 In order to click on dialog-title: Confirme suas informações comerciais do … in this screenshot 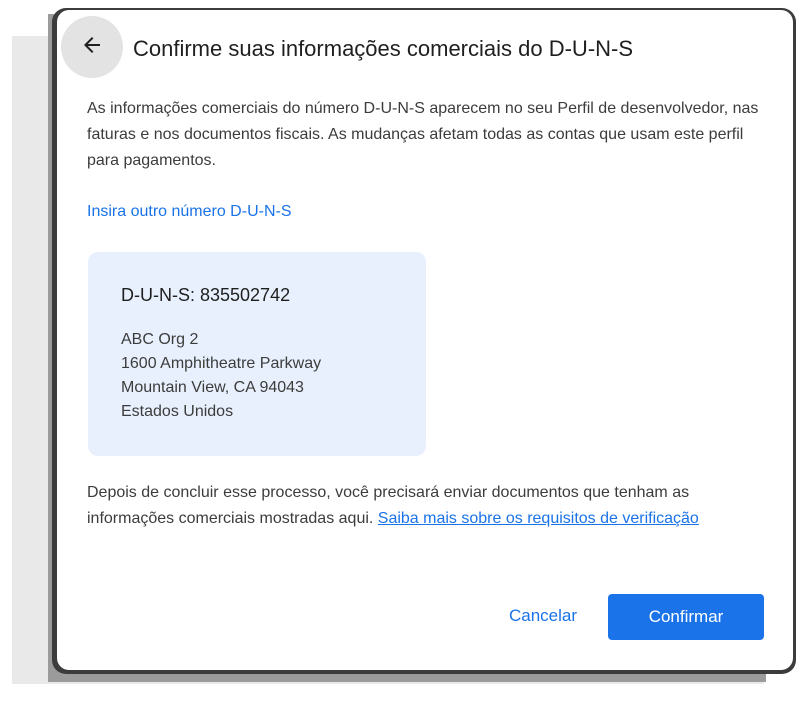, I will do `click(383, 48)`.